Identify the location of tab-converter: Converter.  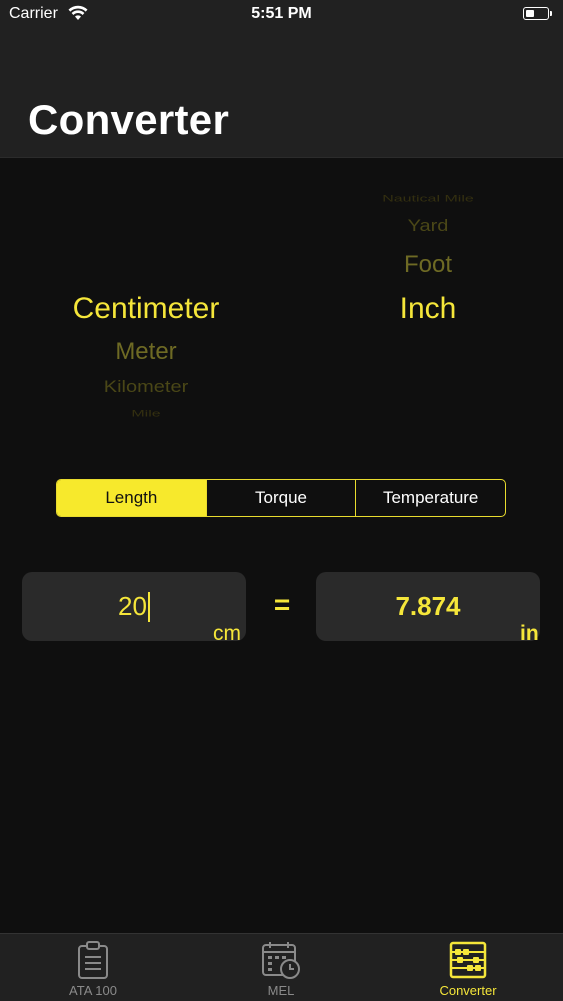
(468, 967).